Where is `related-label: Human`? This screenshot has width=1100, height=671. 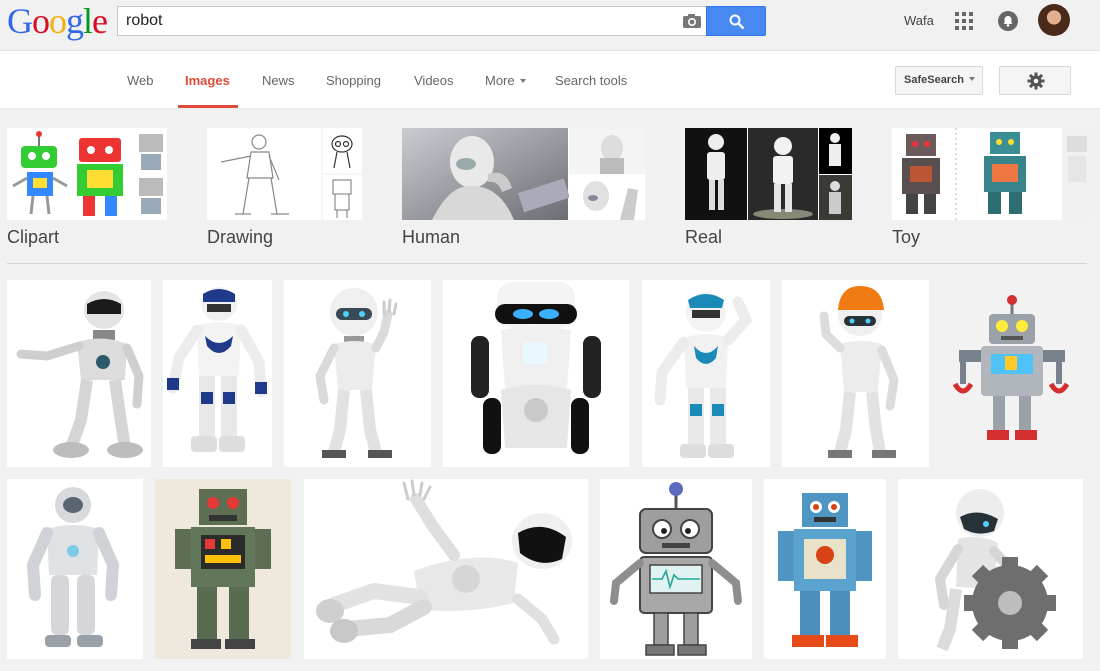 related-label: Human is located at coordinates (431, 237).